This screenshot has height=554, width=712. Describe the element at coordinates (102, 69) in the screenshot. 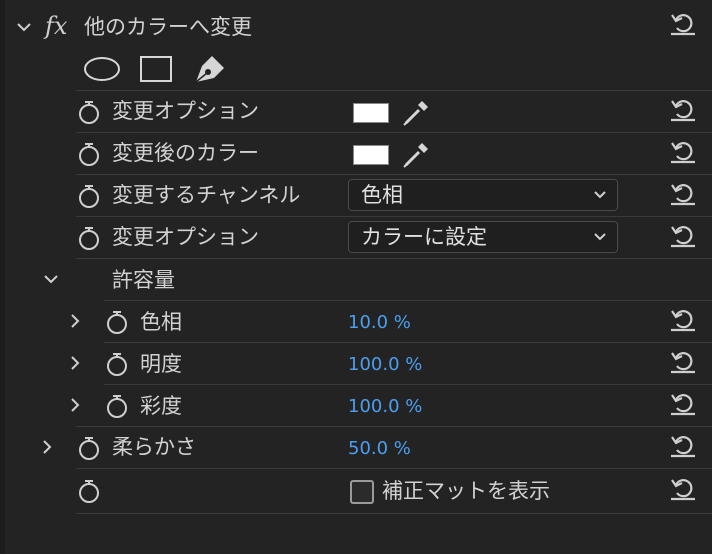

I see `ellipse-mask-icon` at that location.